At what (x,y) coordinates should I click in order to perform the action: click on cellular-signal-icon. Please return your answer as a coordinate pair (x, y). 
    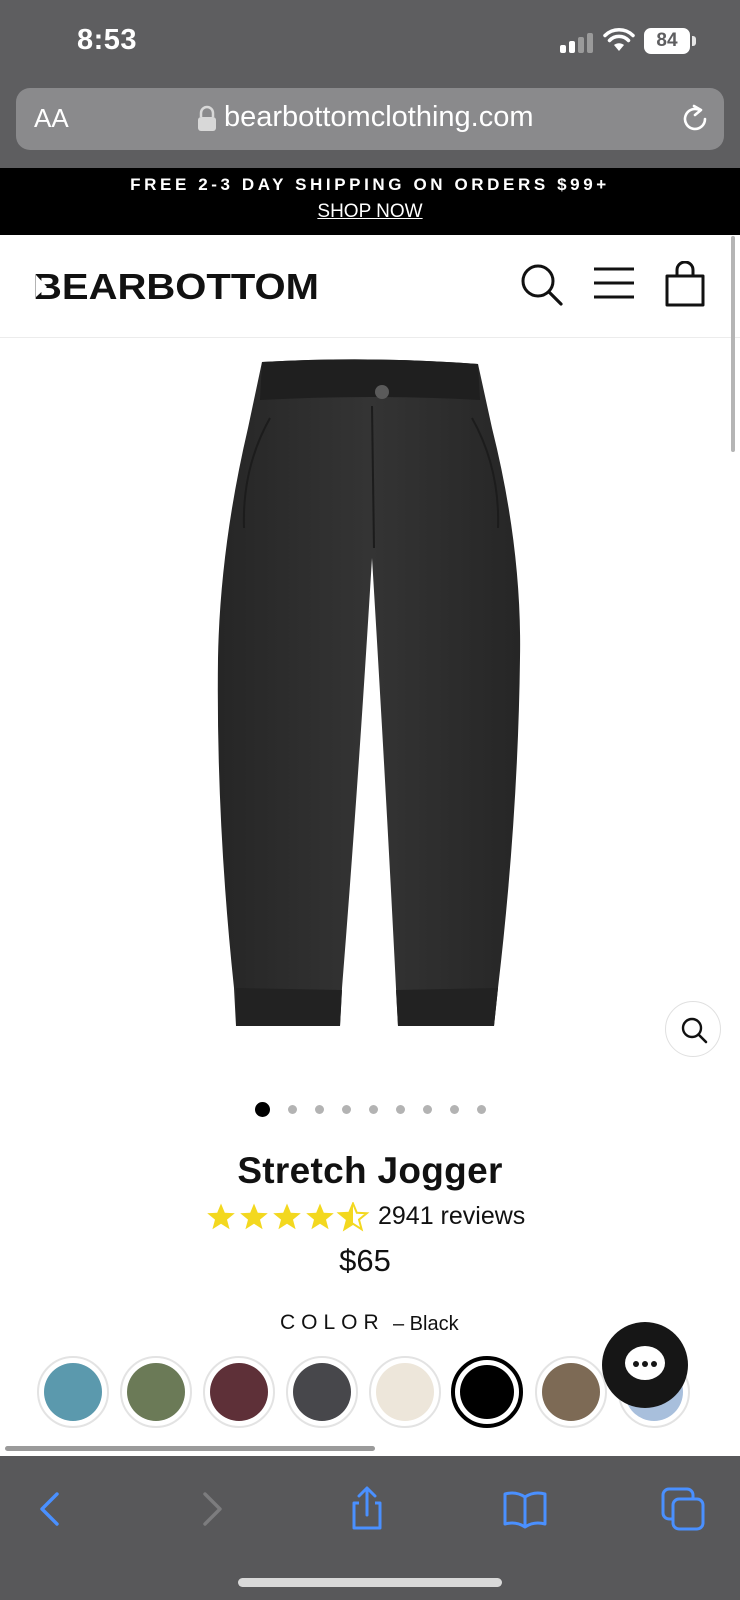
    Looking at the image, I should click on (578, 43).